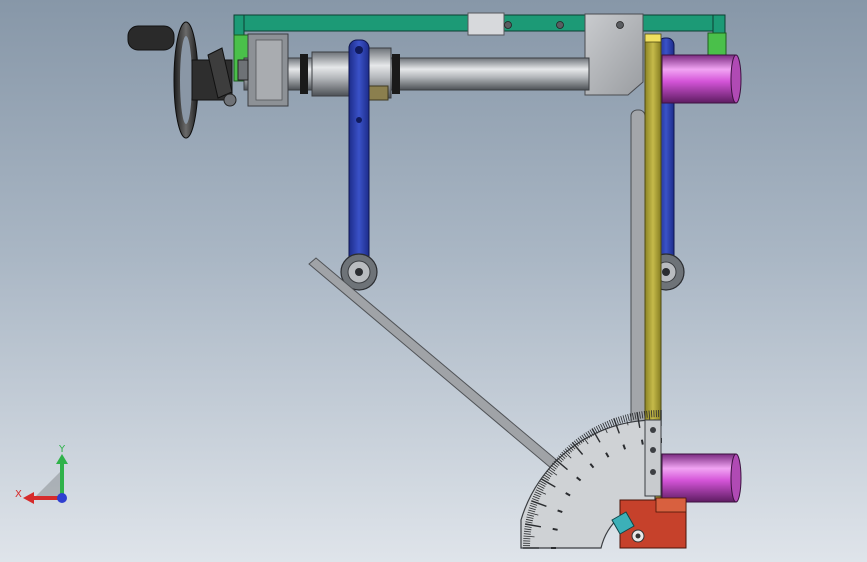 This screenshot has width=867, height=562. I want to click on triad-x-label: X, so click(18, 494).